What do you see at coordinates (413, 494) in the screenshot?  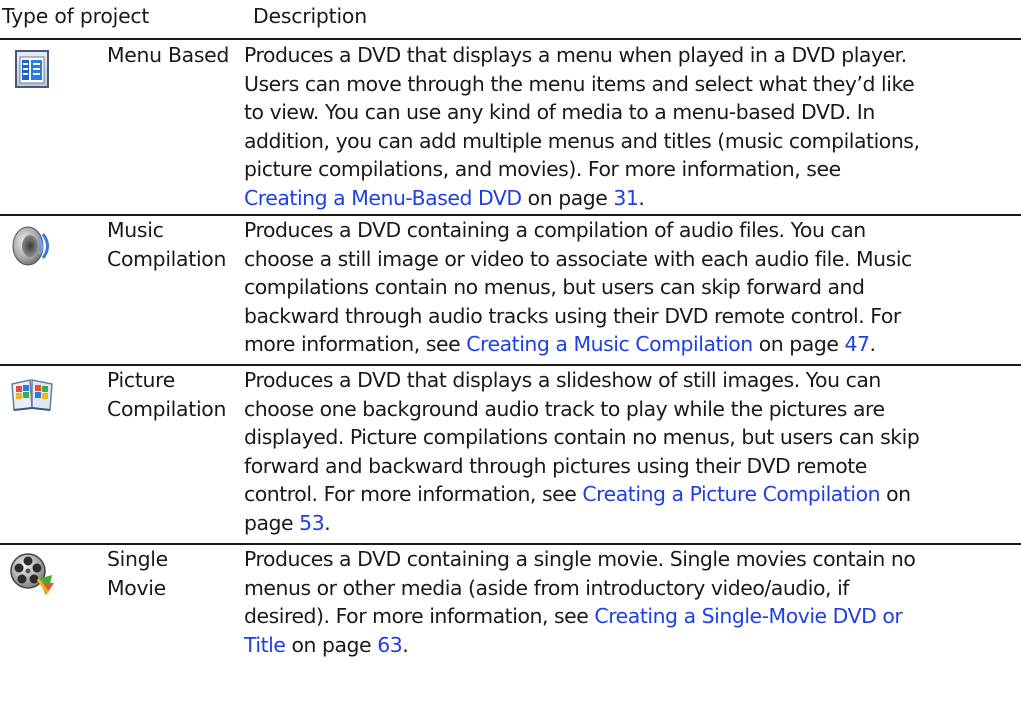 I see `description-text: control. For more information, see` at bounding box center [413, 494].